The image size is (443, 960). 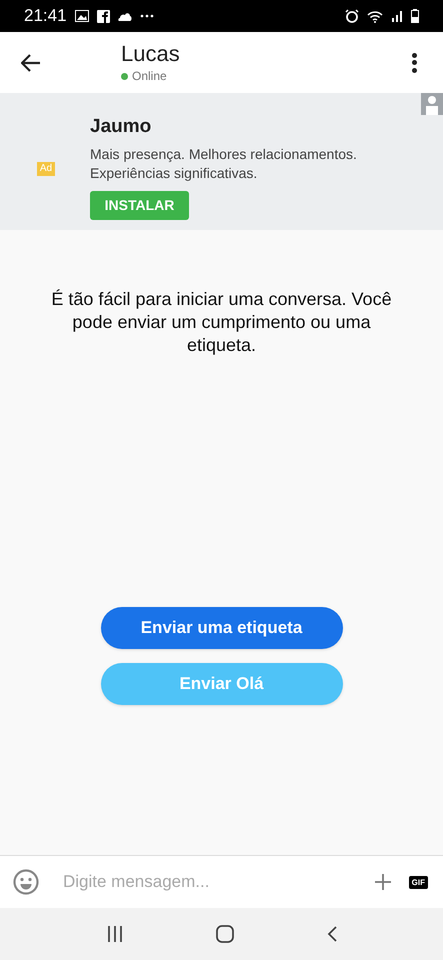 What do you see at coordinates (103, 16) in the screenshot?
I see `social-app-icon` at bounding box center [103, 16].